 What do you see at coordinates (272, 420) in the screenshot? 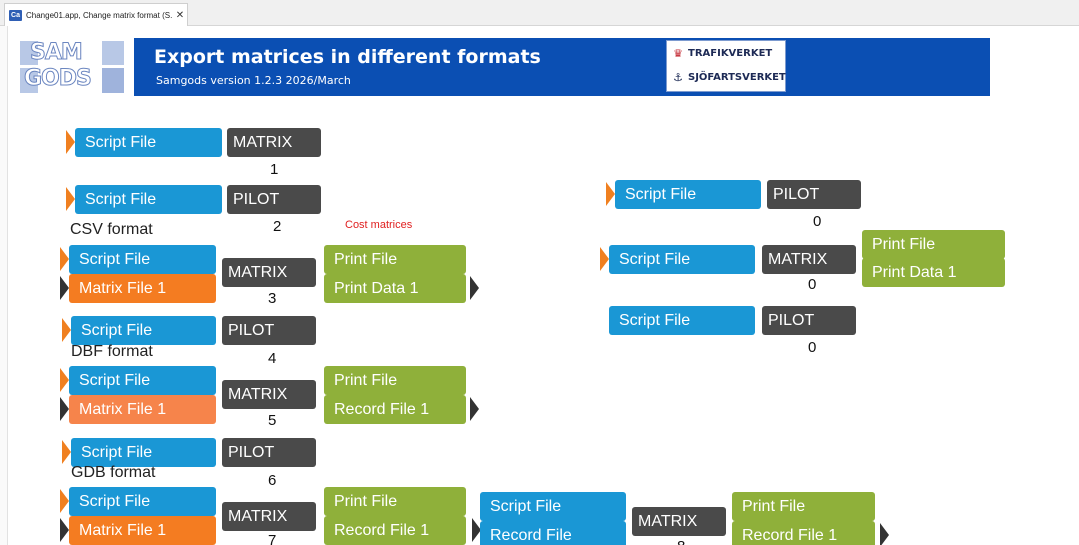
I see `node-number: 5` at bounding box center [272, 420].